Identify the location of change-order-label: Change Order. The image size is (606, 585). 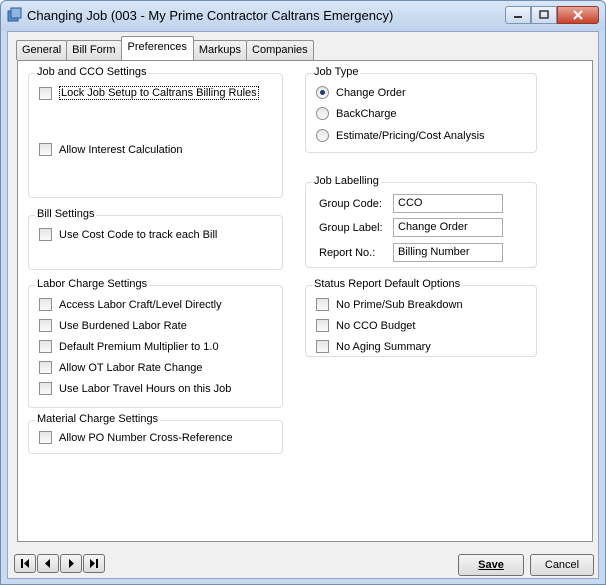
(371, 92).